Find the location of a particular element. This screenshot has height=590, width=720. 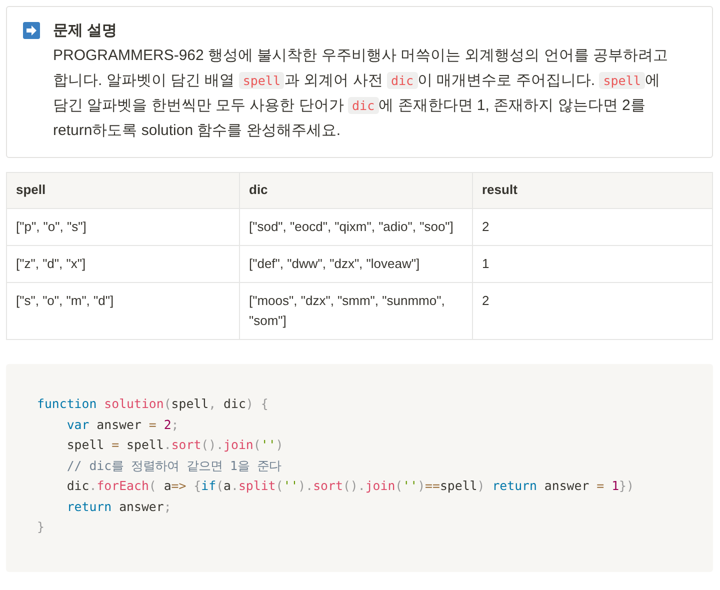

table-cell: 1 is located at coordinates (592, 264).